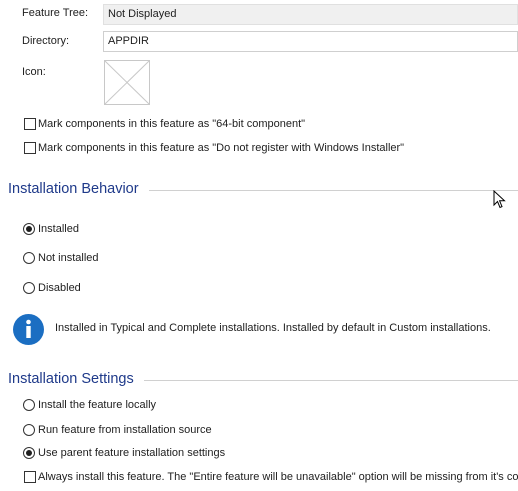 The width and height of the screenshot is (518, 491). Describe the element at coordinates (142, 14) in the screenshot. I see `feature-tree-value: Not Displayed` at that location.